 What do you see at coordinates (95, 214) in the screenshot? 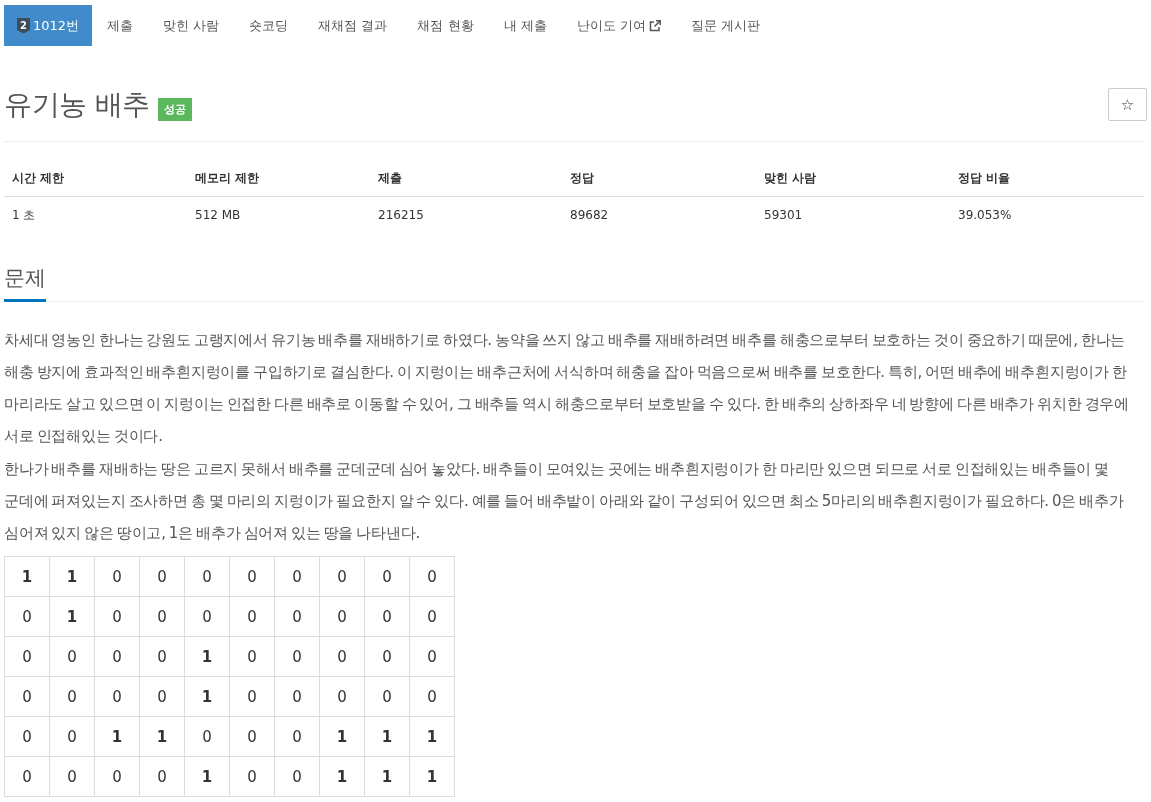
I see `table-cell: 1 초` at bounding box center [95, 214].